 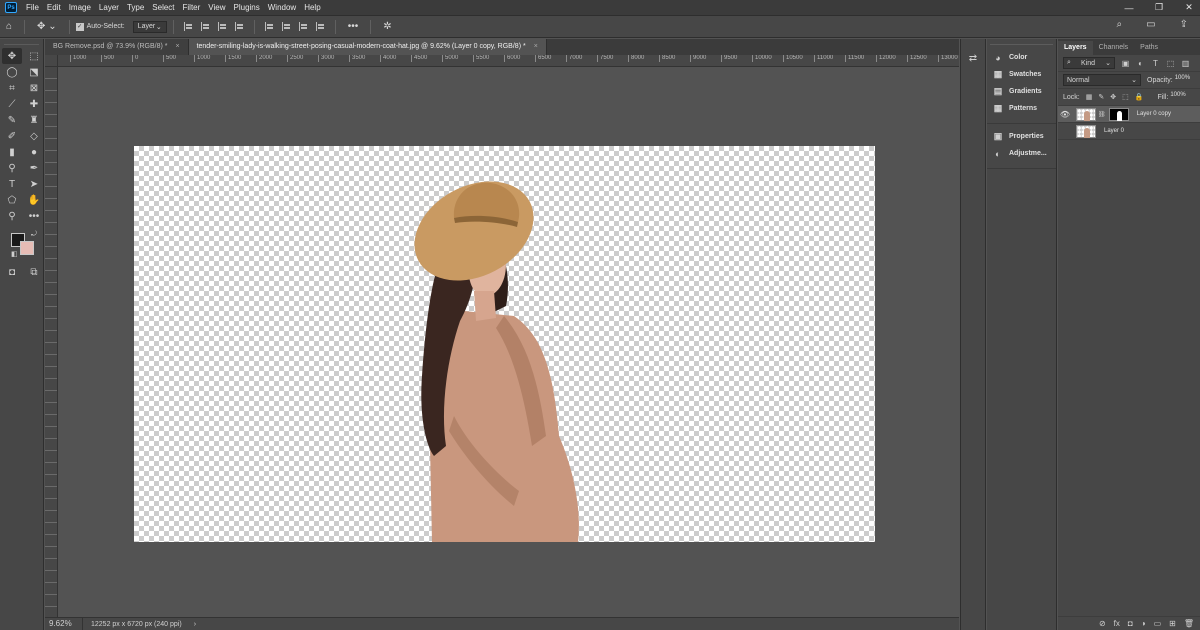 What do you see at coordinates (12, 136) in the screenshot?
I see `history-brush-tool-icon: ✐` at bounding box center [12, 136].